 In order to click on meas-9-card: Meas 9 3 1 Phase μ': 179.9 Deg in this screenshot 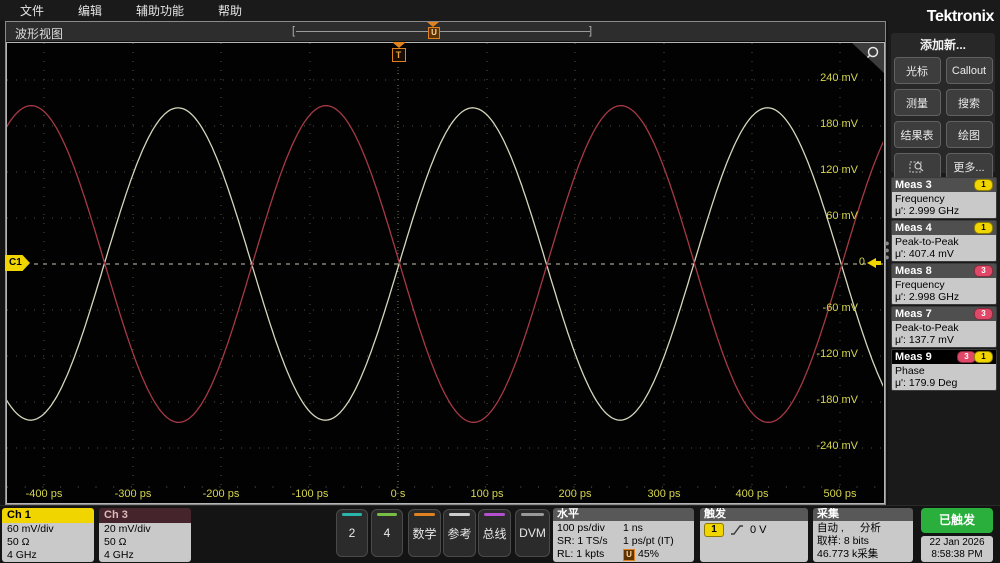, I will do `click(944, 370)`.